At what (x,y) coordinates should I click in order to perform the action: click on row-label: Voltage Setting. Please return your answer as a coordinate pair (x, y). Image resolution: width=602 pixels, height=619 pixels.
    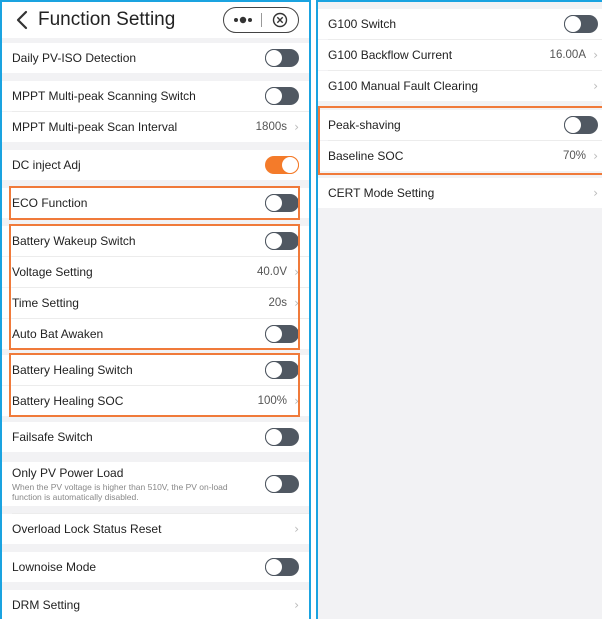
    Looking at the image, I should click on (52, 272).